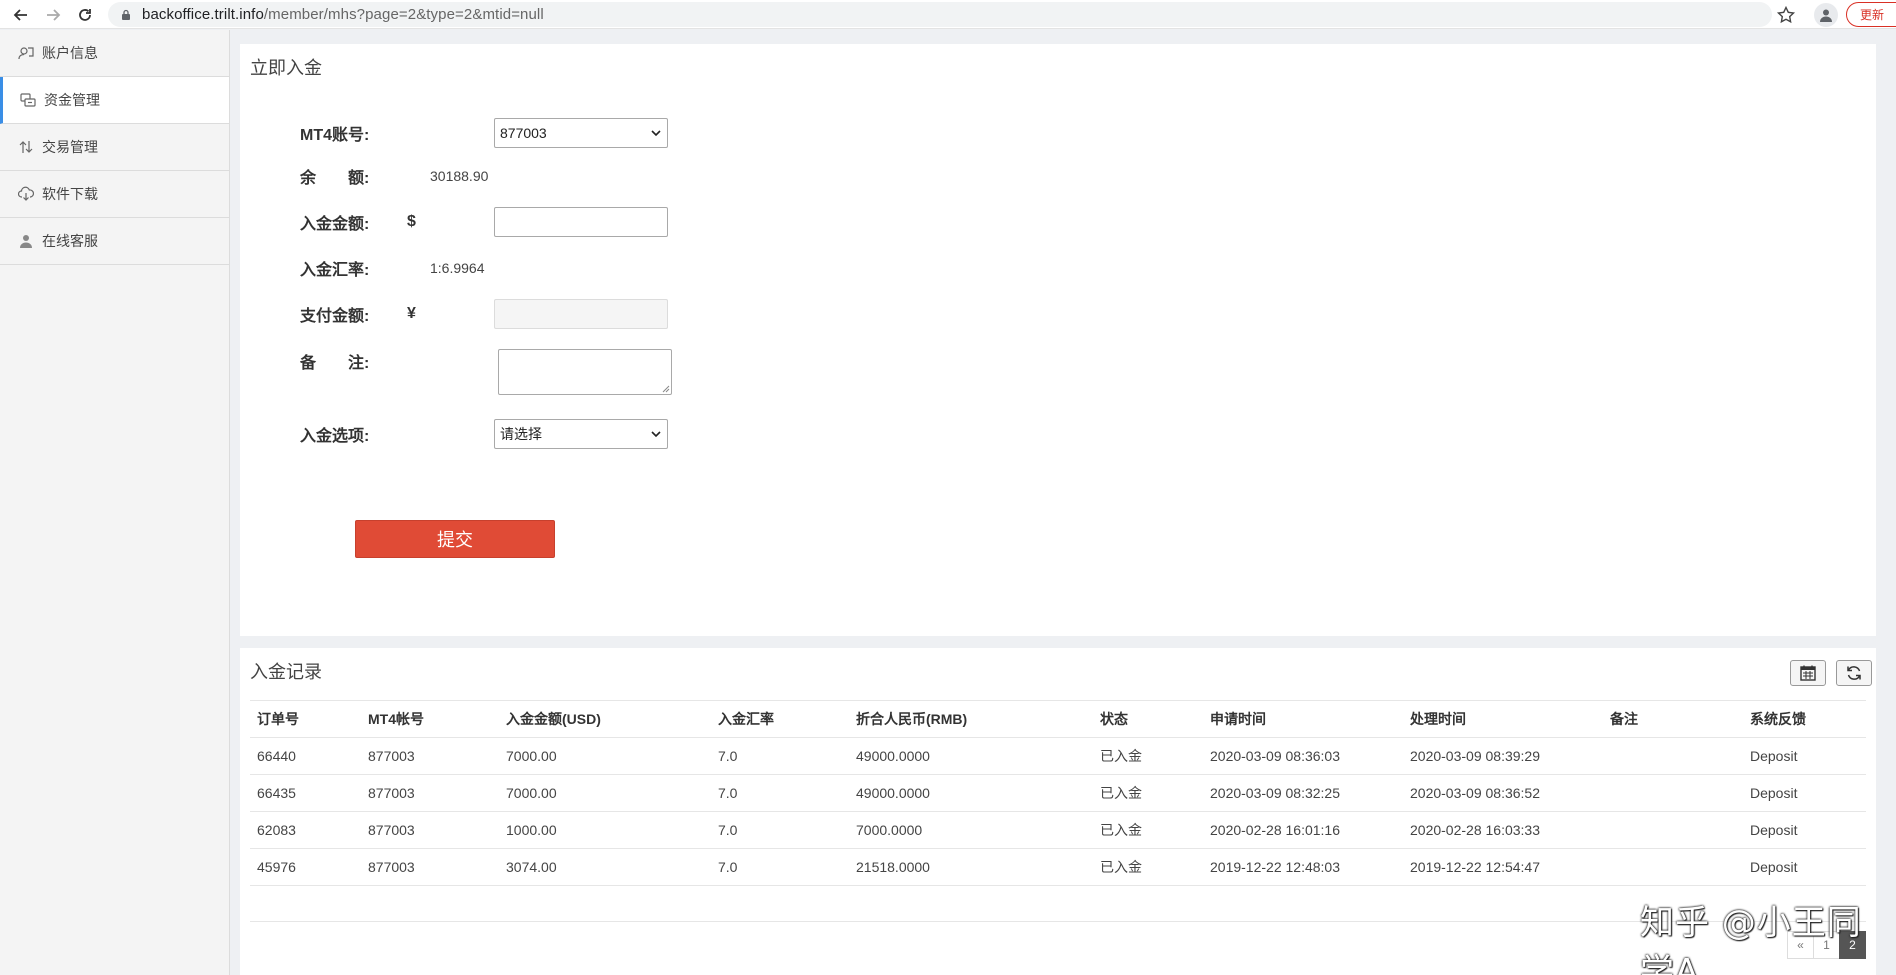 The width and height of the screenshot is (1896, 975). What do you see at coordinates (1503, 719) in the screenshot?
I see `col-header: 处理时间` at bounding box center [1503, 719].